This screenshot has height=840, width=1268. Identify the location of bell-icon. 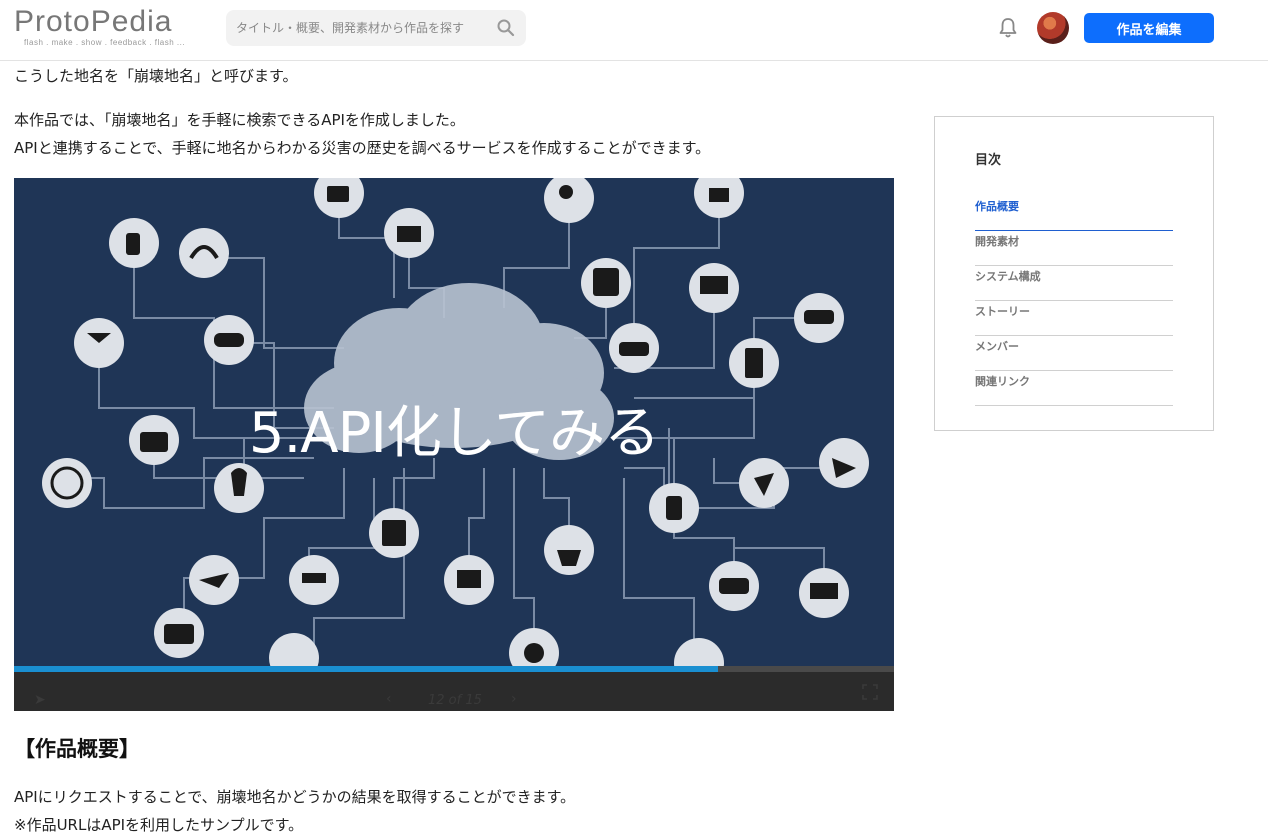
(1008, 28).